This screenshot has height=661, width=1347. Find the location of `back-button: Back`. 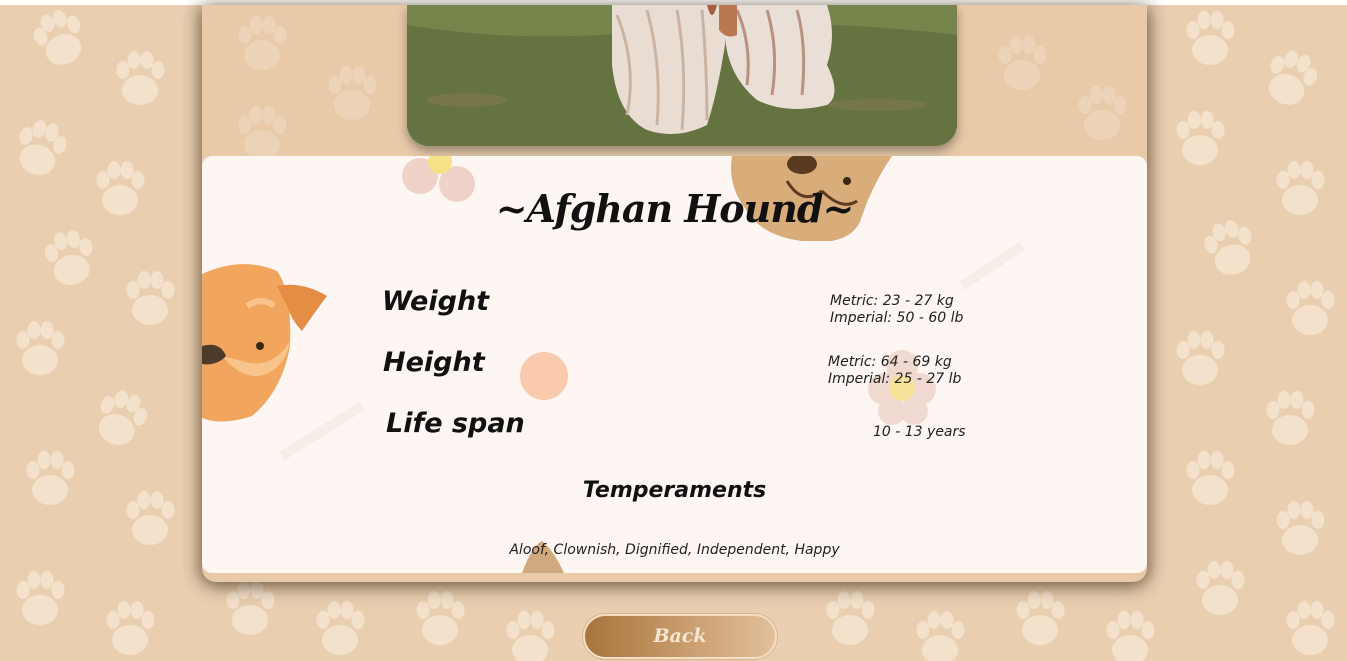

back-button: Back is located at coordinates (680, 636).